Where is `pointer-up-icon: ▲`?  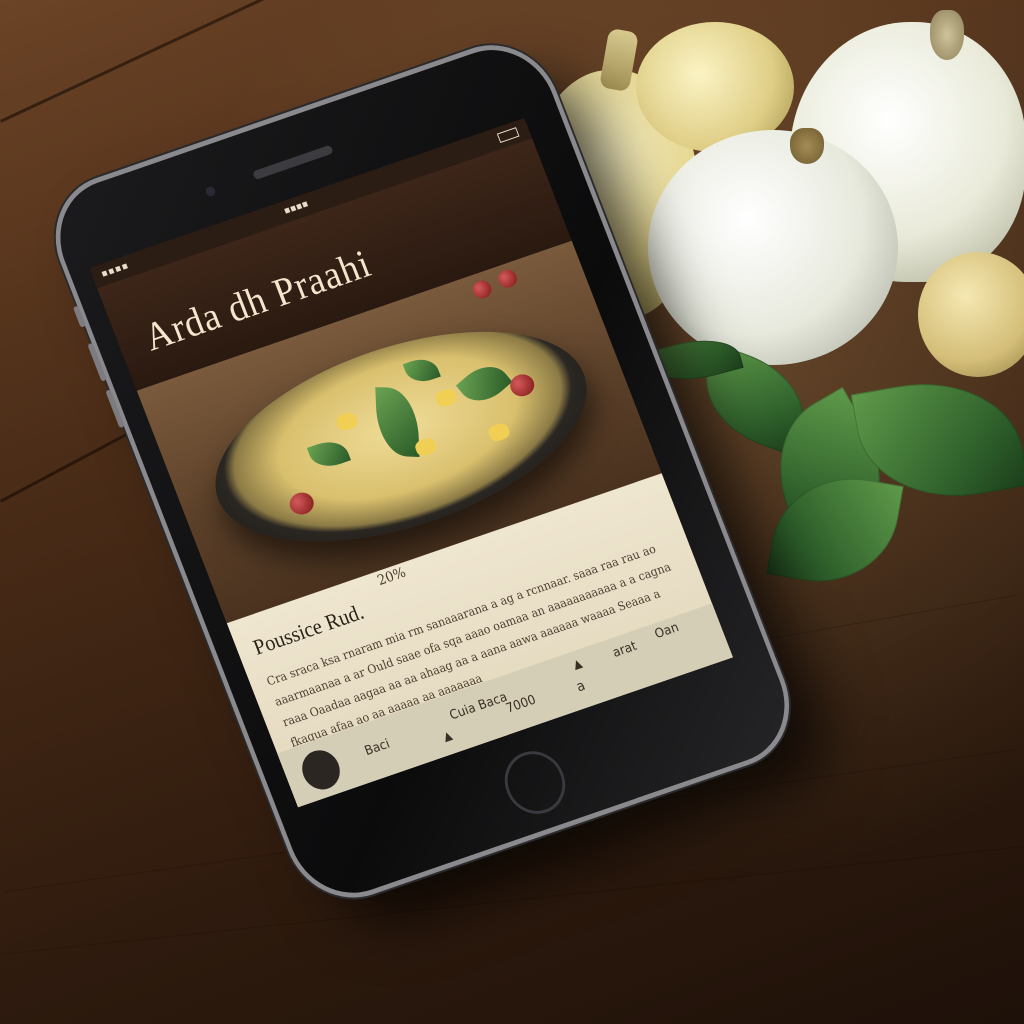
pointer-up-icon: ▲ is located at coordinates (577, 664).